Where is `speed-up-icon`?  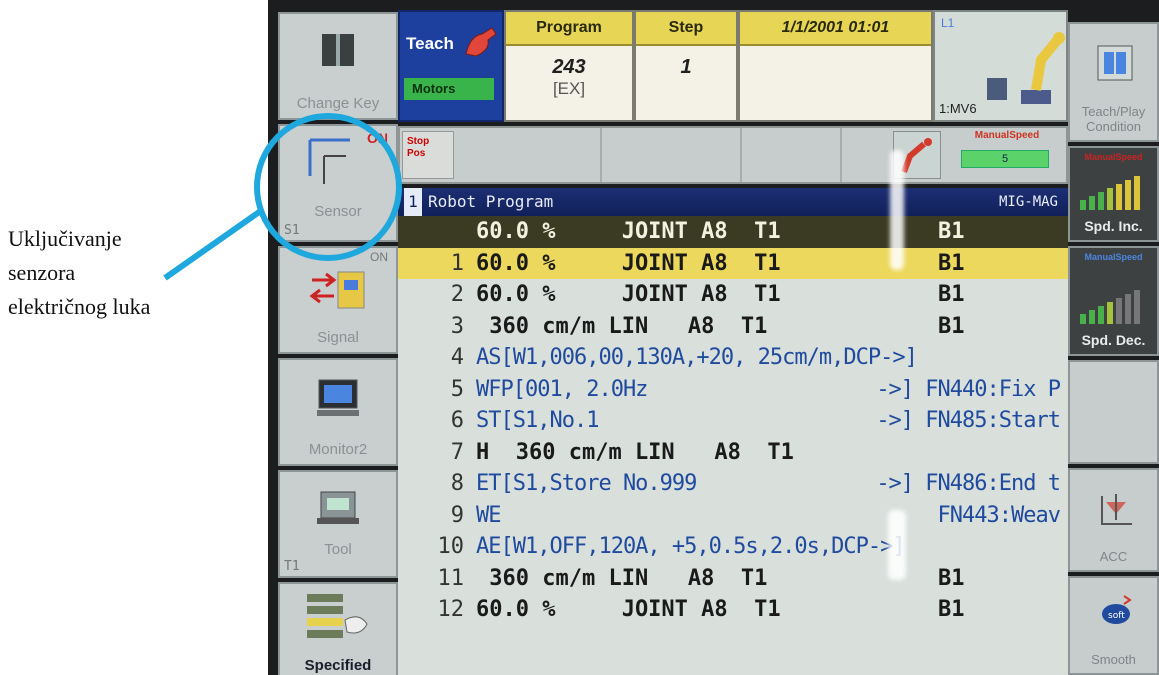 speed-up-icon is located at coordinates (1115, 193).